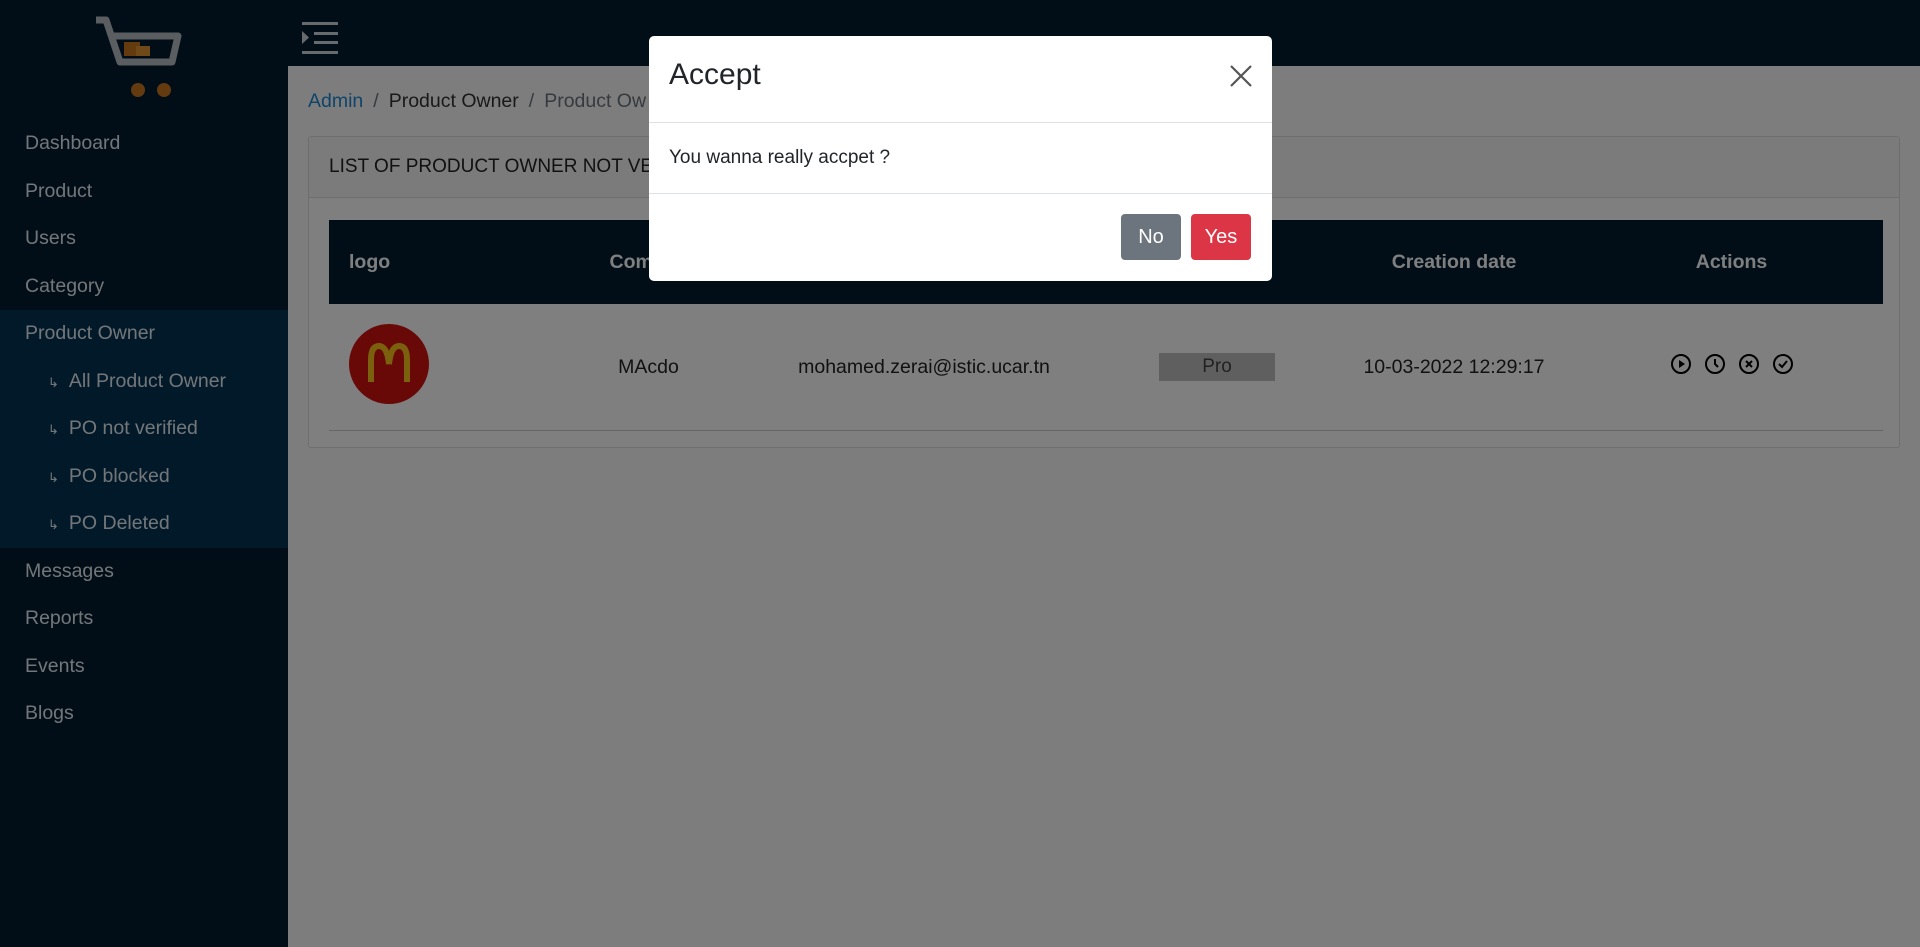  I want to click on modal-header: Accept, so click(960, 79).